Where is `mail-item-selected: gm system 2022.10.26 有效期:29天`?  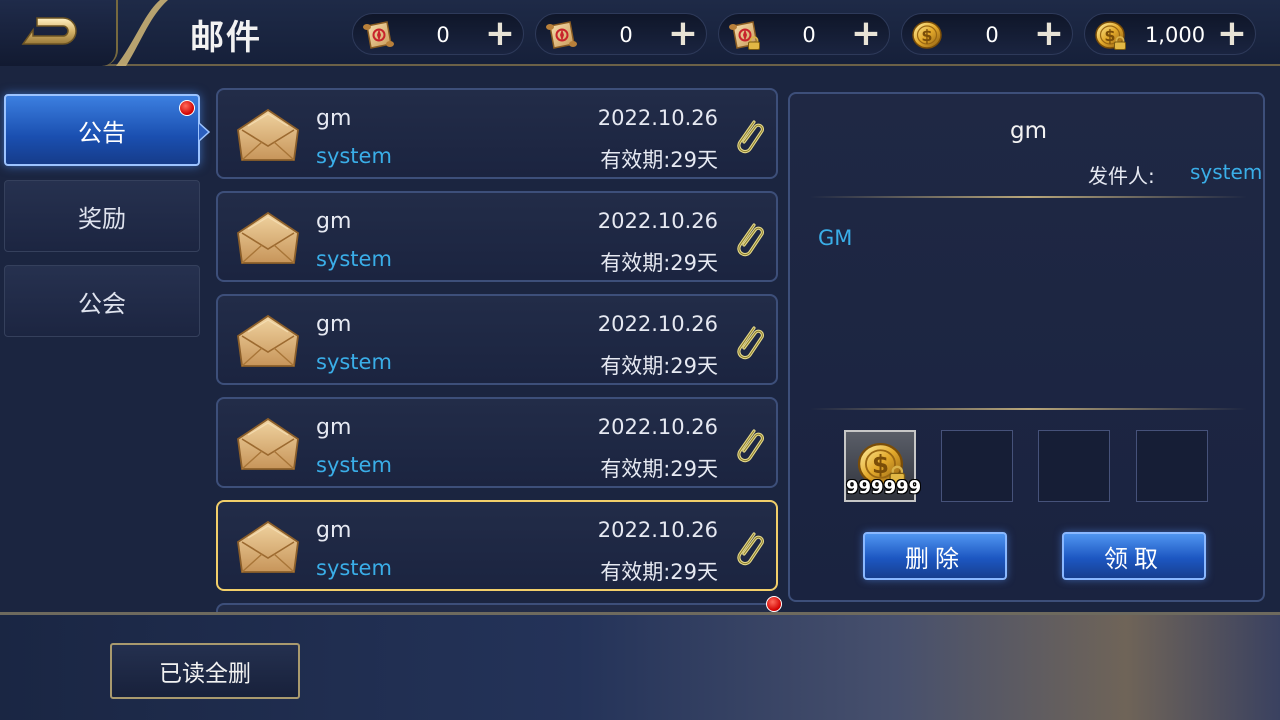 mail-item-selected: gm system 2022.10.26 有效期:29天 is located at coordinates (497, 545).